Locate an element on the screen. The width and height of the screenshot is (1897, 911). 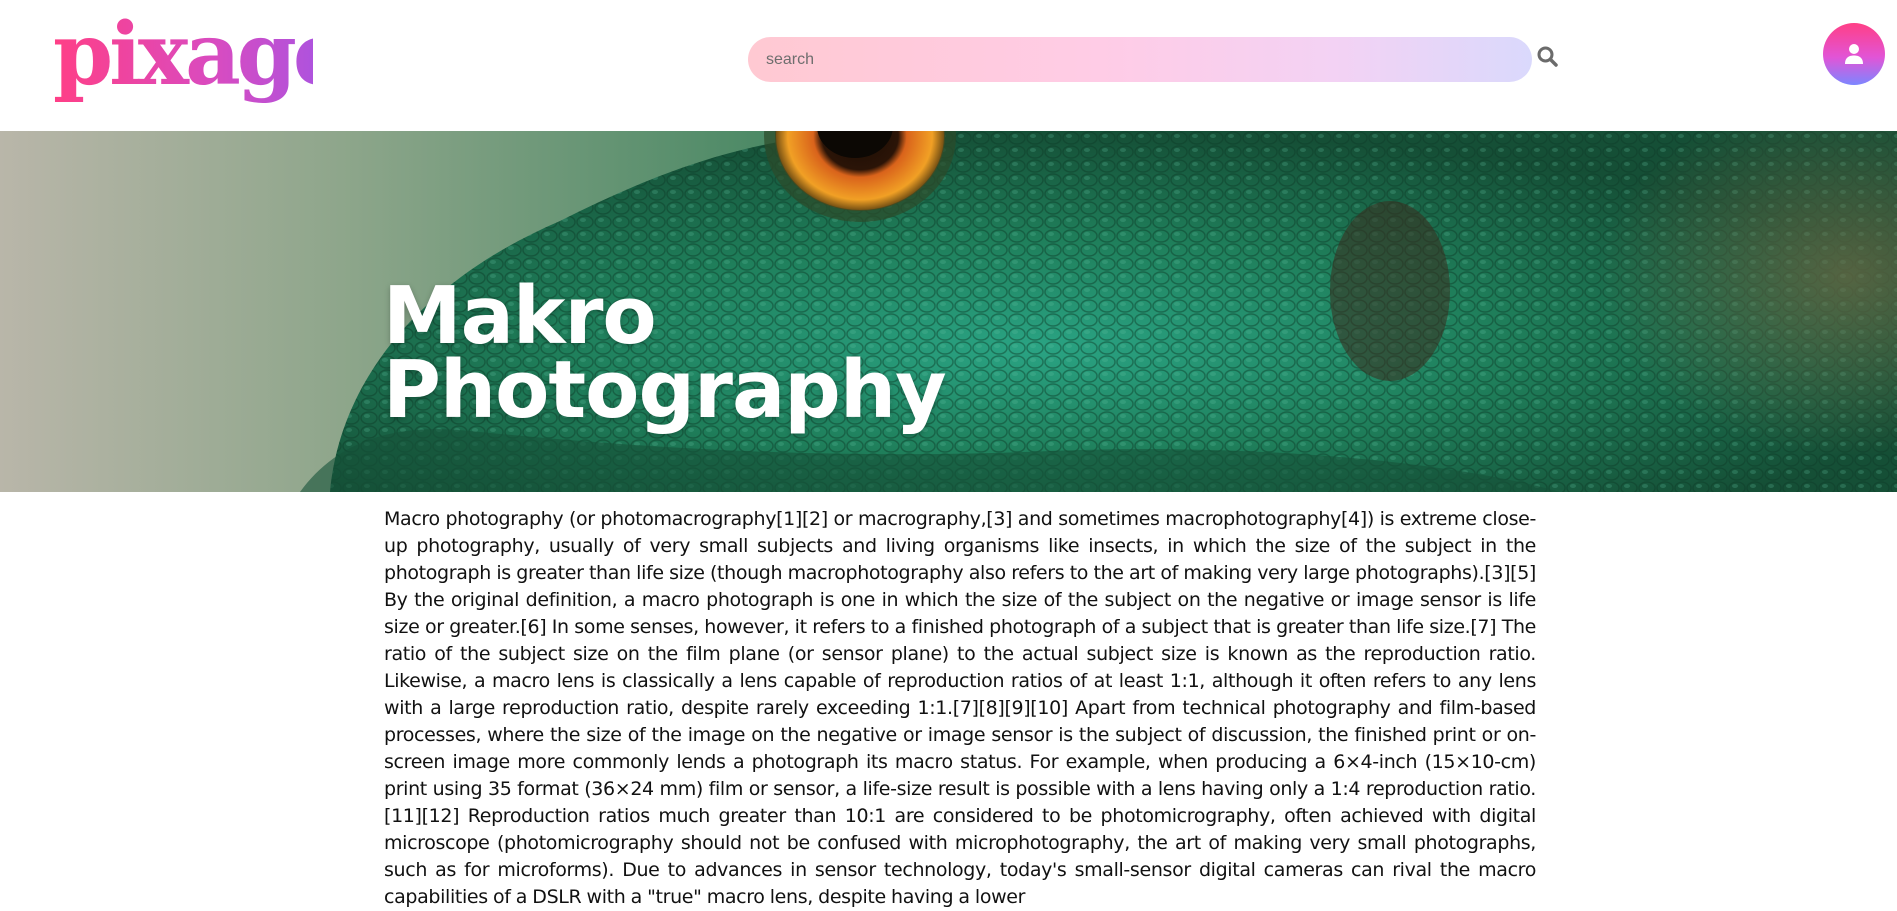
page-title: Makro Photography is located at coordinates (665, 353).